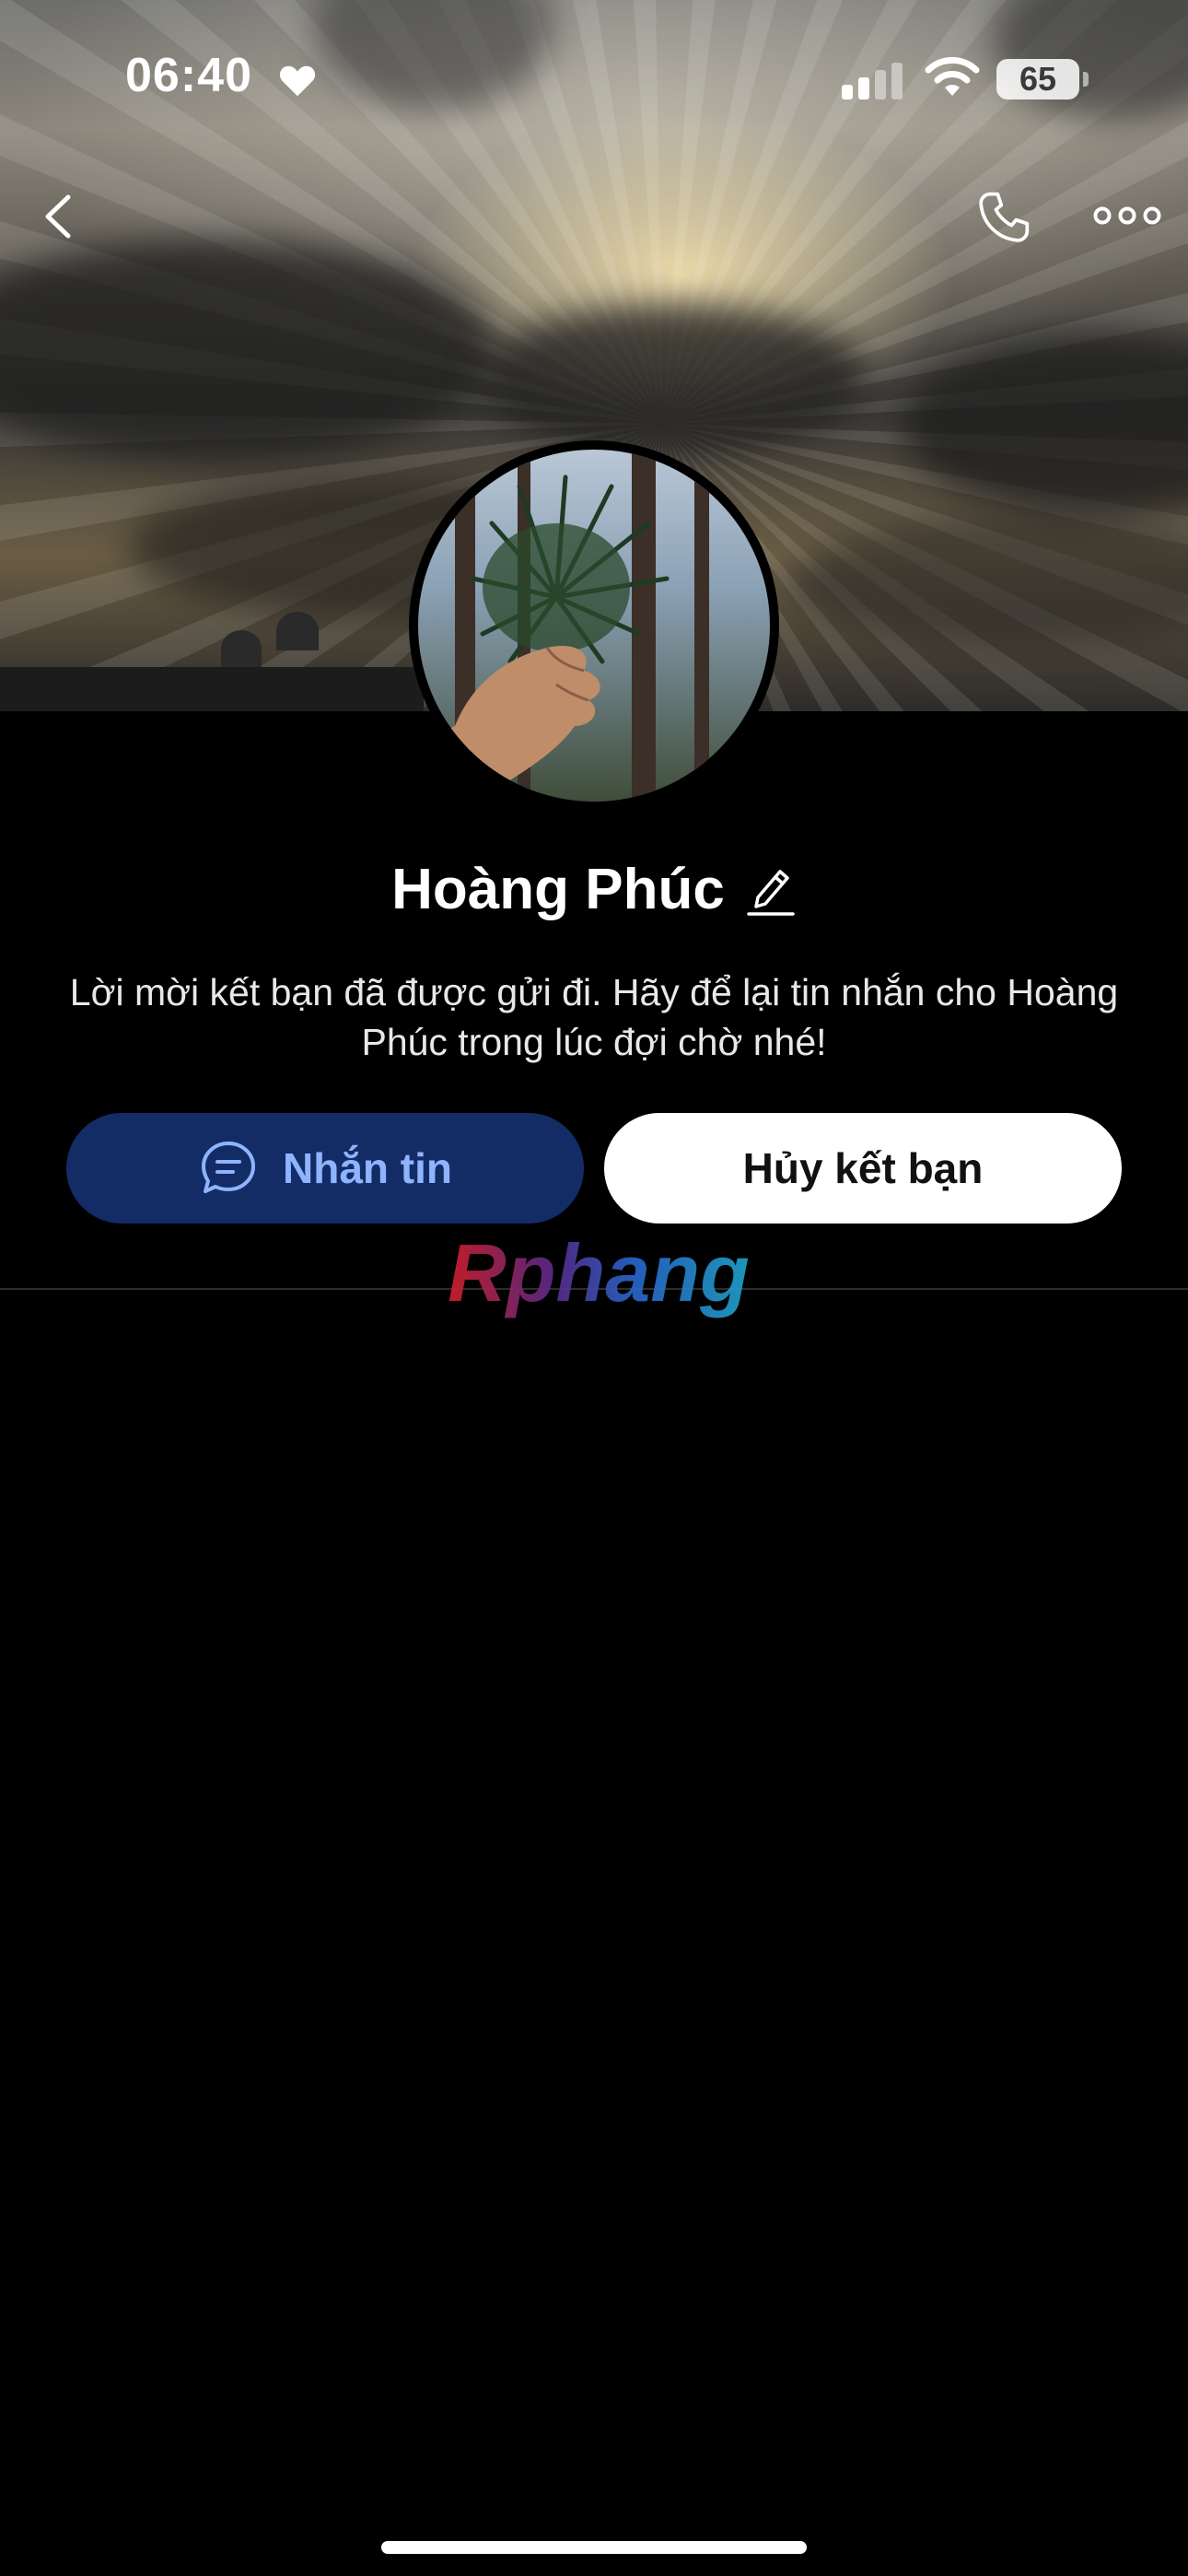  I want to click on home-indicator, so click(594, 2547).